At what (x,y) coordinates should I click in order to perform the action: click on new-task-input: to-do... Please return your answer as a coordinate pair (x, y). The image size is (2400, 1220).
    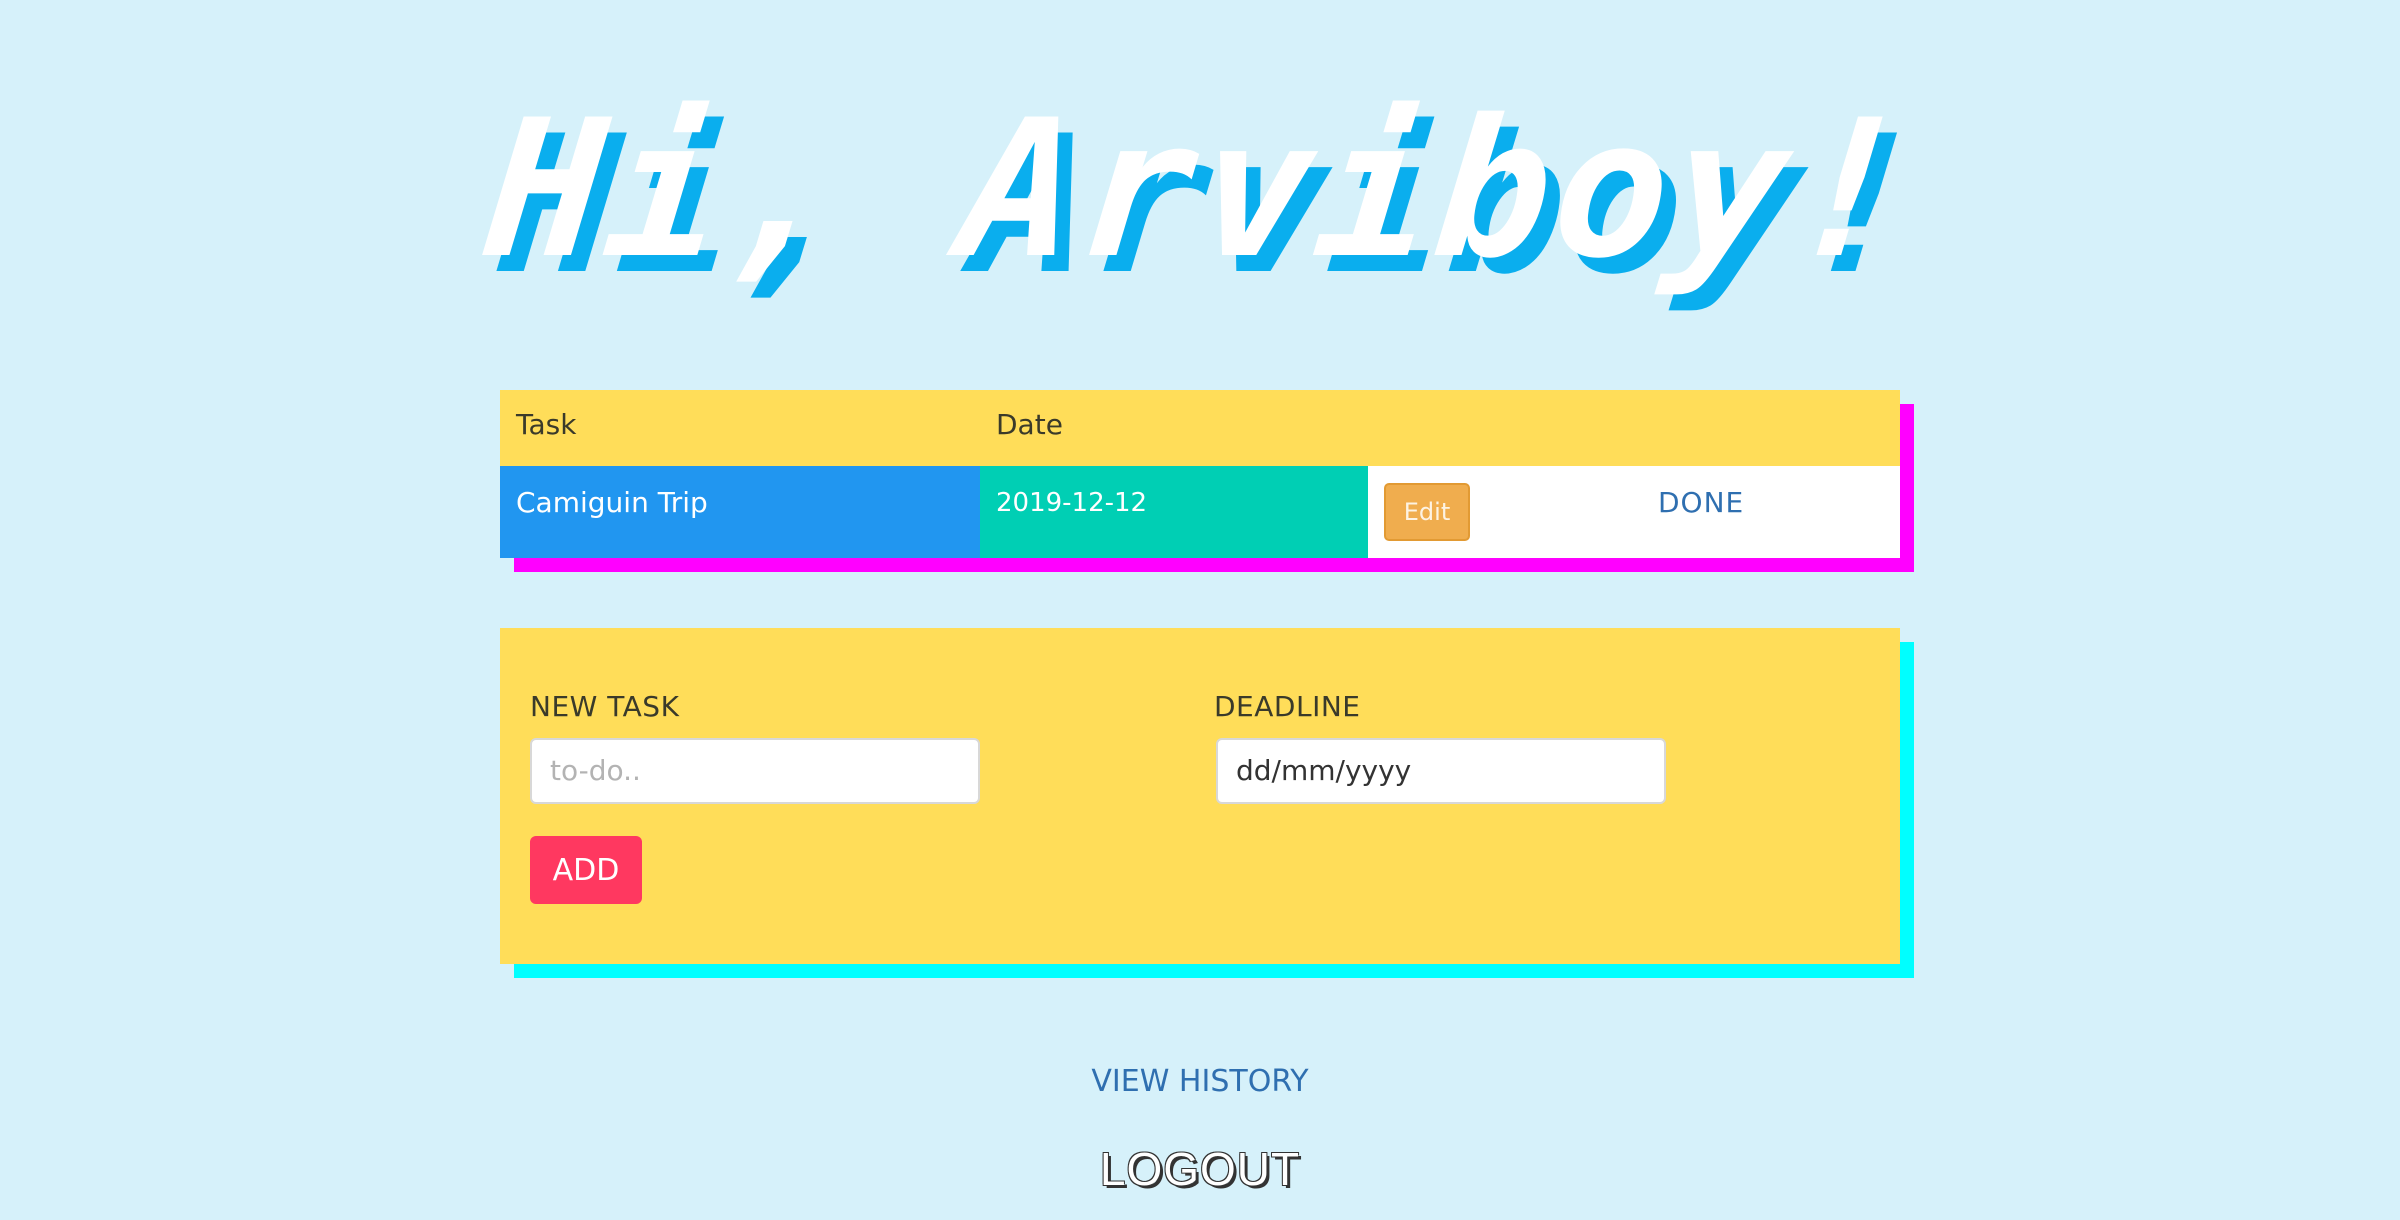
    Looking at the image, I should click on (755, 771).